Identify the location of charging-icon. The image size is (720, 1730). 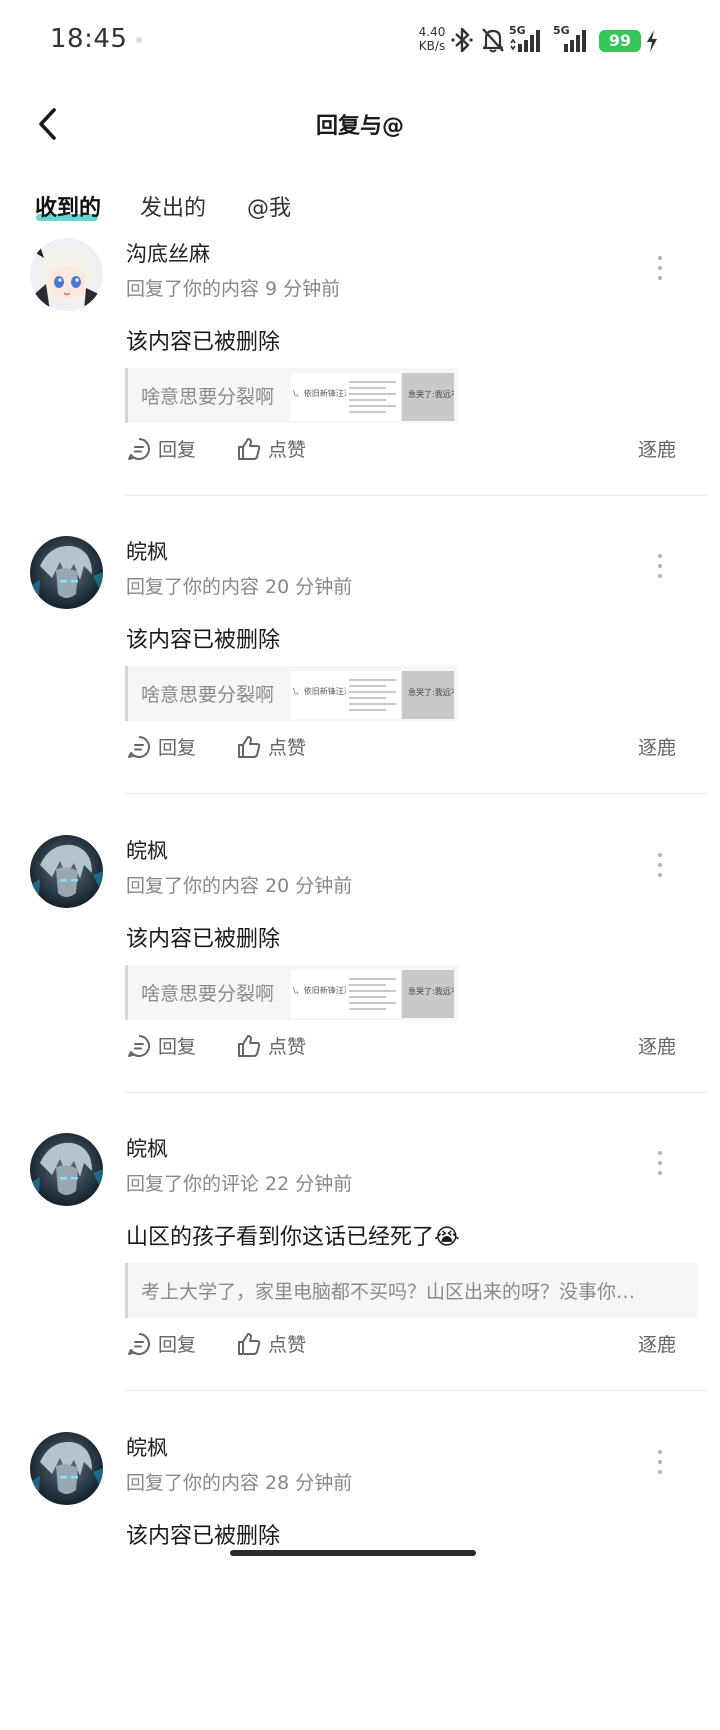
(652, 41).